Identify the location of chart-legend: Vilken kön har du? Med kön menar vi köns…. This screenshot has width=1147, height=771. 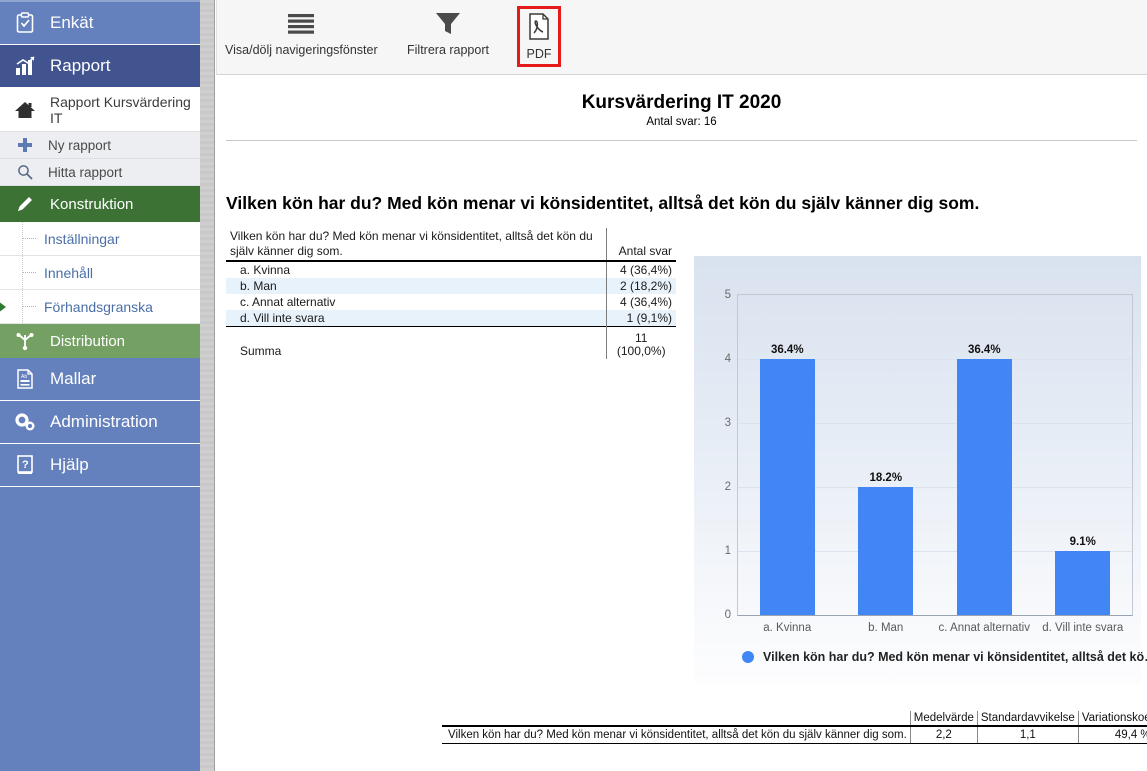
(944, 657).